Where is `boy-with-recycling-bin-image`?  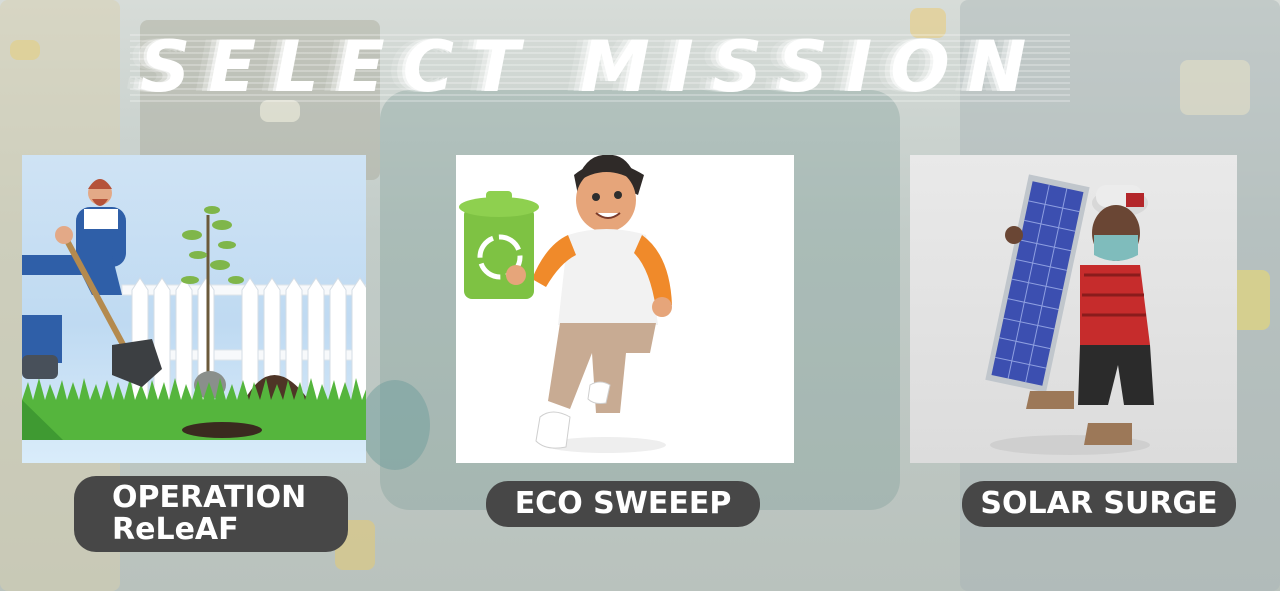
boy-with-recycling-bin-image is located at coordinates (625, 309).